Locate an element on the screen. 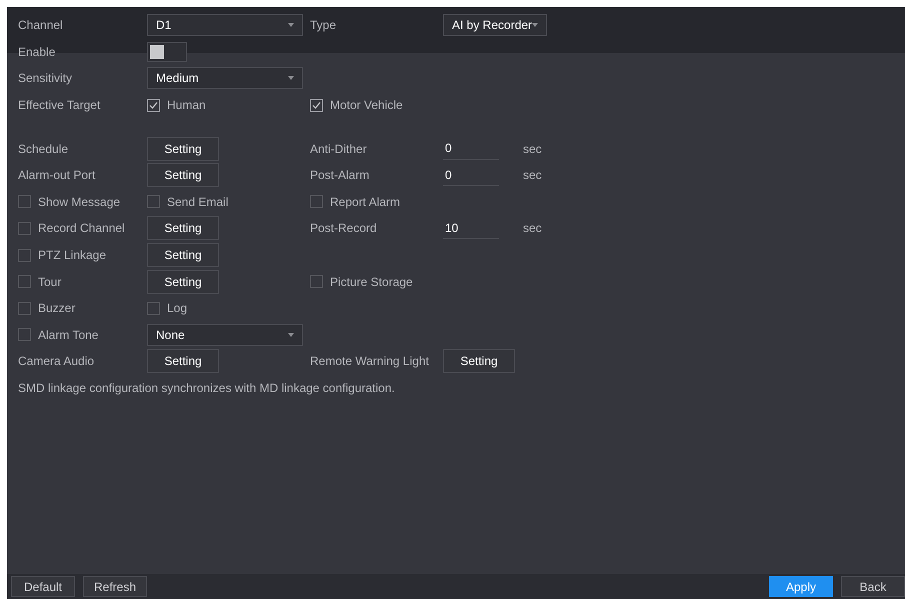 The image size is (905, 599). field-label: Enable is located at coordinates (37, 51).